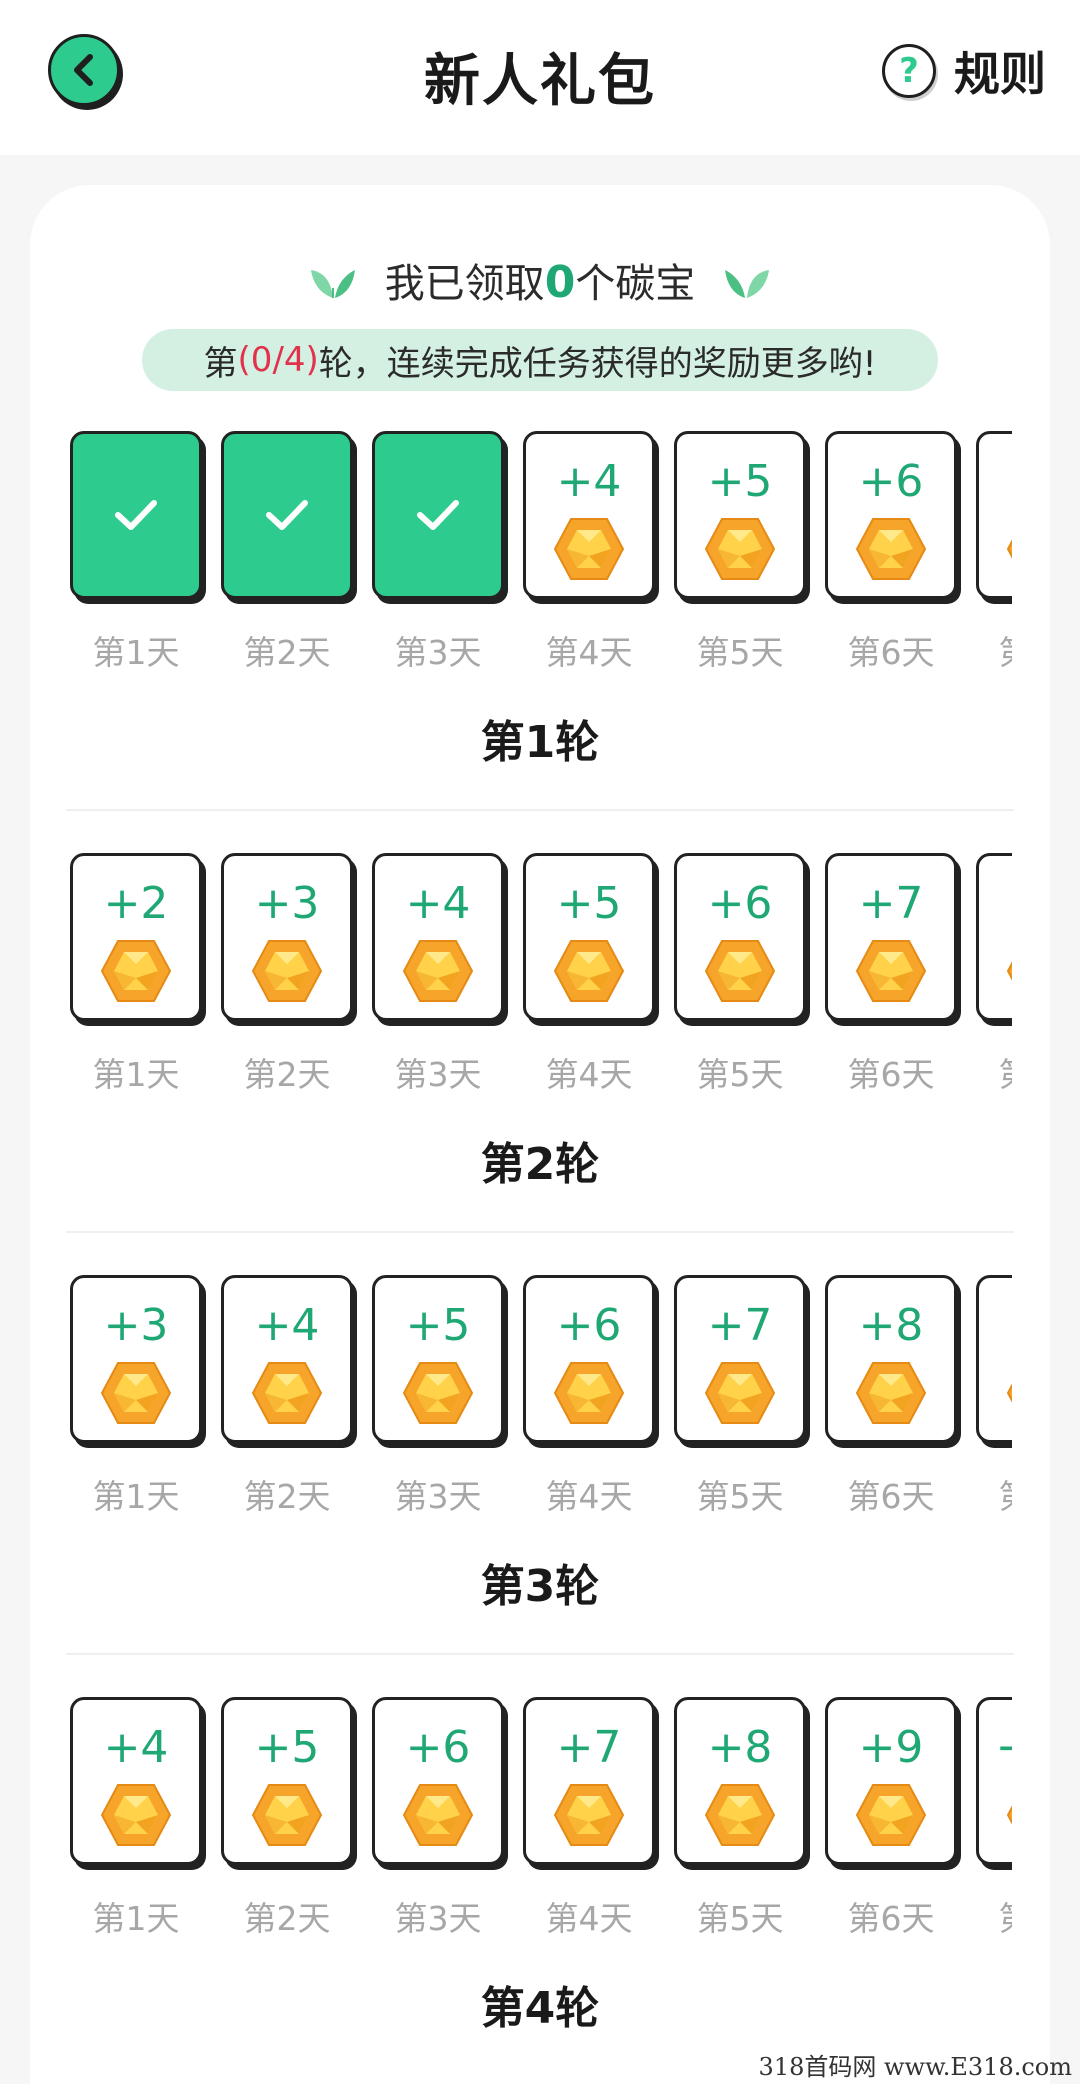 This screenshot has height=2084, width=1080. I want to click on day-item: +4 第2天, so click(287, 1400).